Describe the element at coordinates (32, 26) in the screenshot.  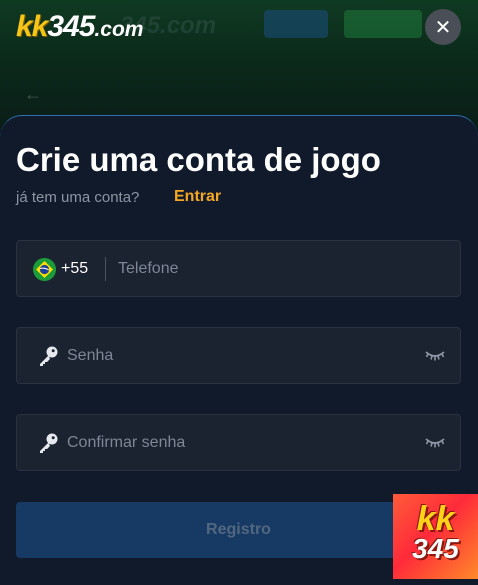
I see `logo-kk: kk` at that location.